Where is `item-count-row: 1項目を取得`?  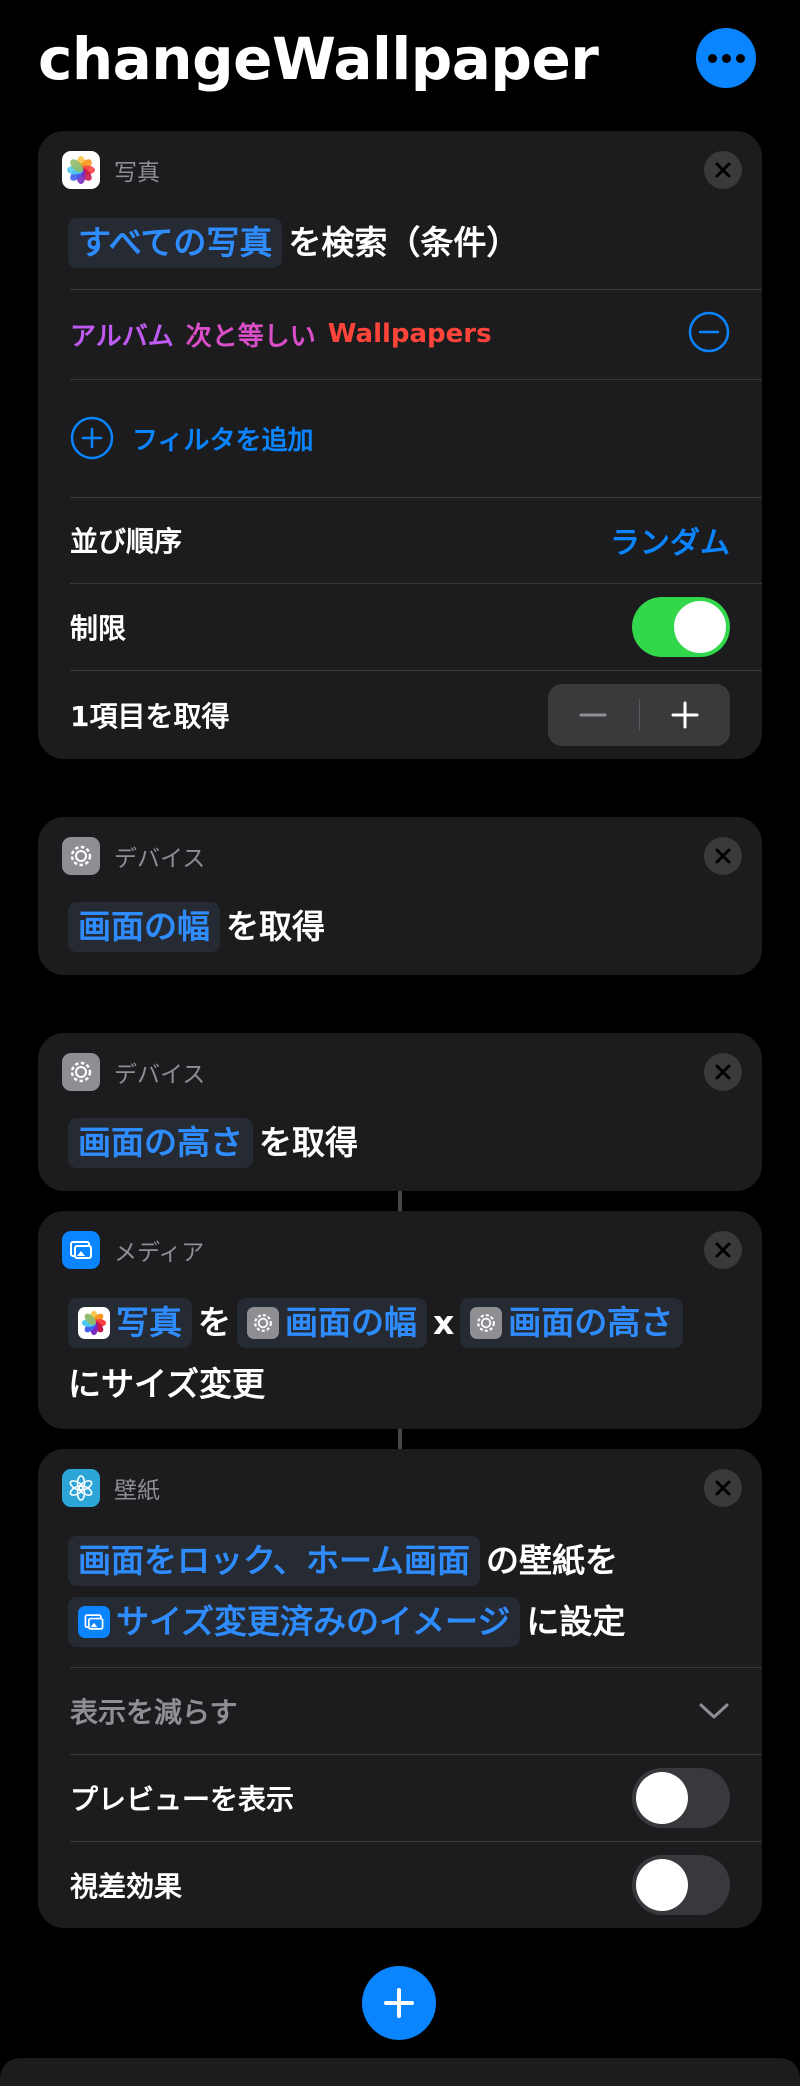
item-count-row: 1項目を取得 is located at coordinates (400, 715).